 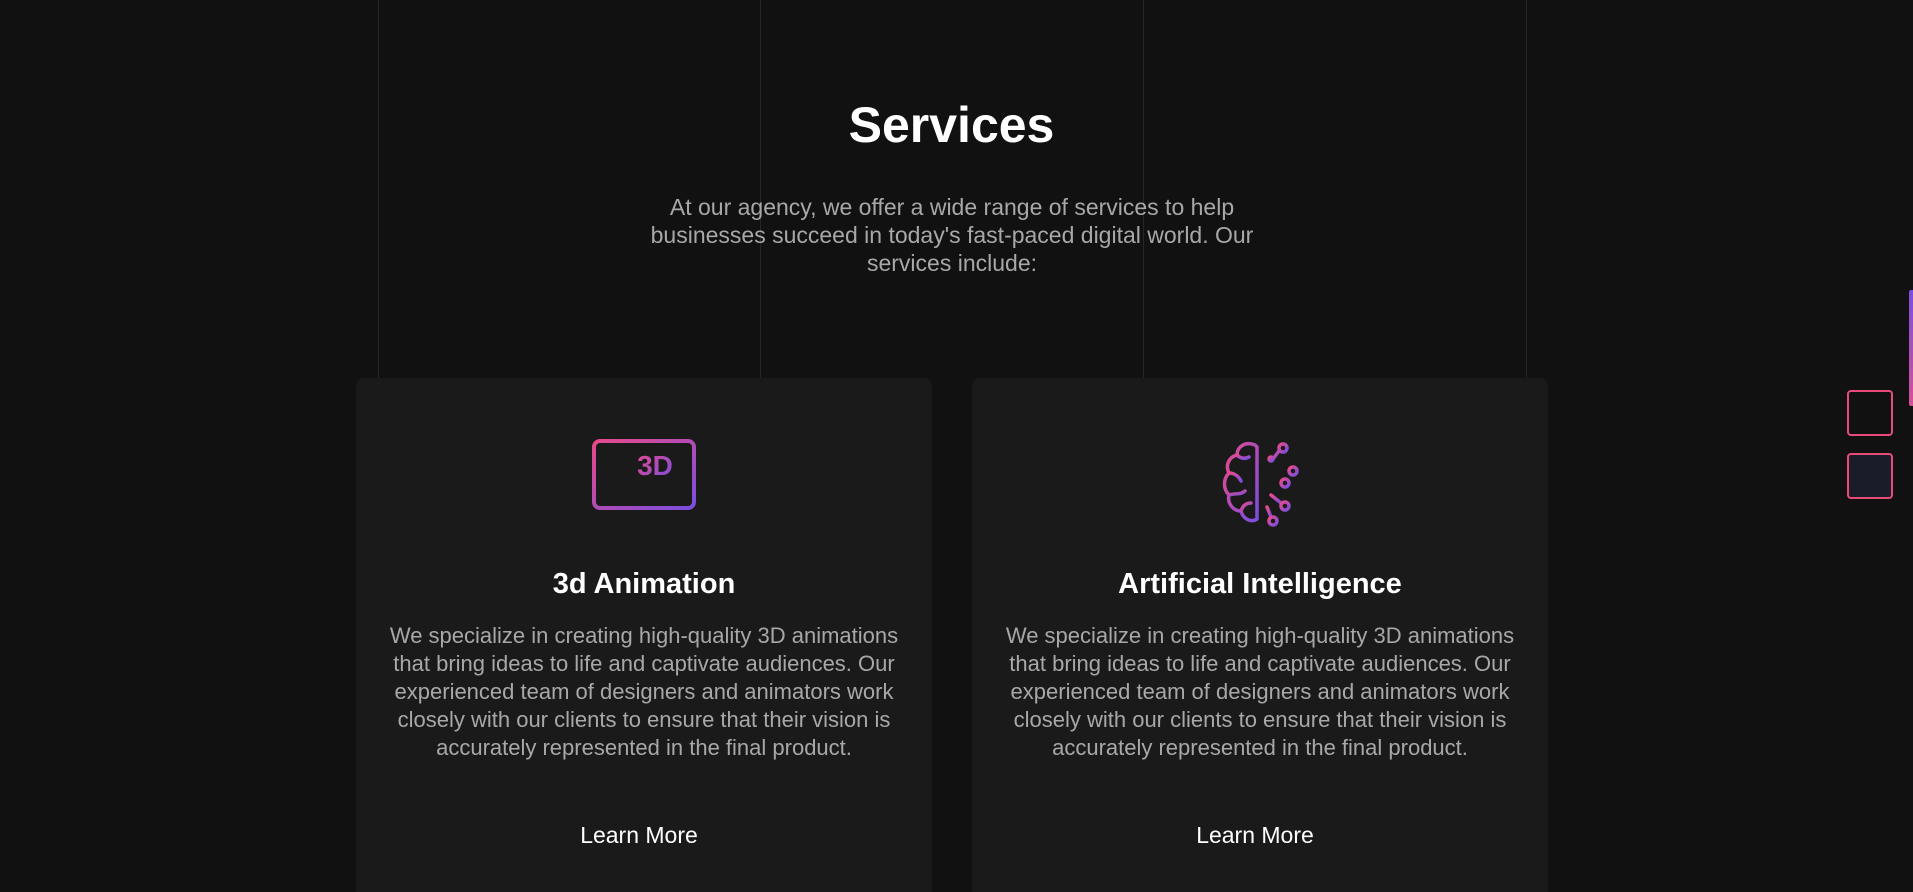 What do you see at coordinates (951, 125) in the screenshot?
I see `section-title: Services` at bounding box center [951, 125].